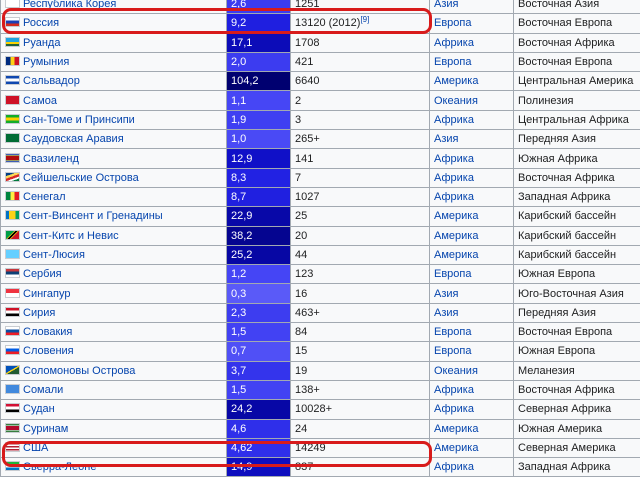 The image size is (640, 480). Describe the element at coordinates (307, 42) in the screenshot. I see `count-value: 1708` at that location.